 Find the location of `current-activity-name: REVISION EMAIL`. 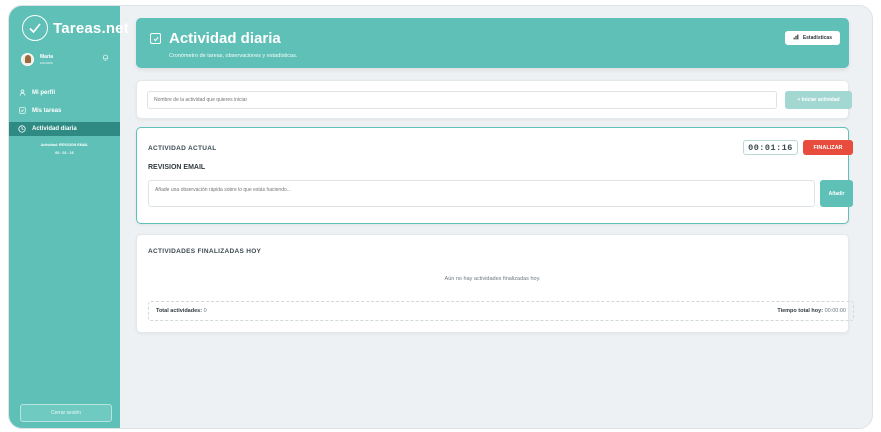

current-activity-name: REVISION EMAIL is located at coordinates (177, 167).